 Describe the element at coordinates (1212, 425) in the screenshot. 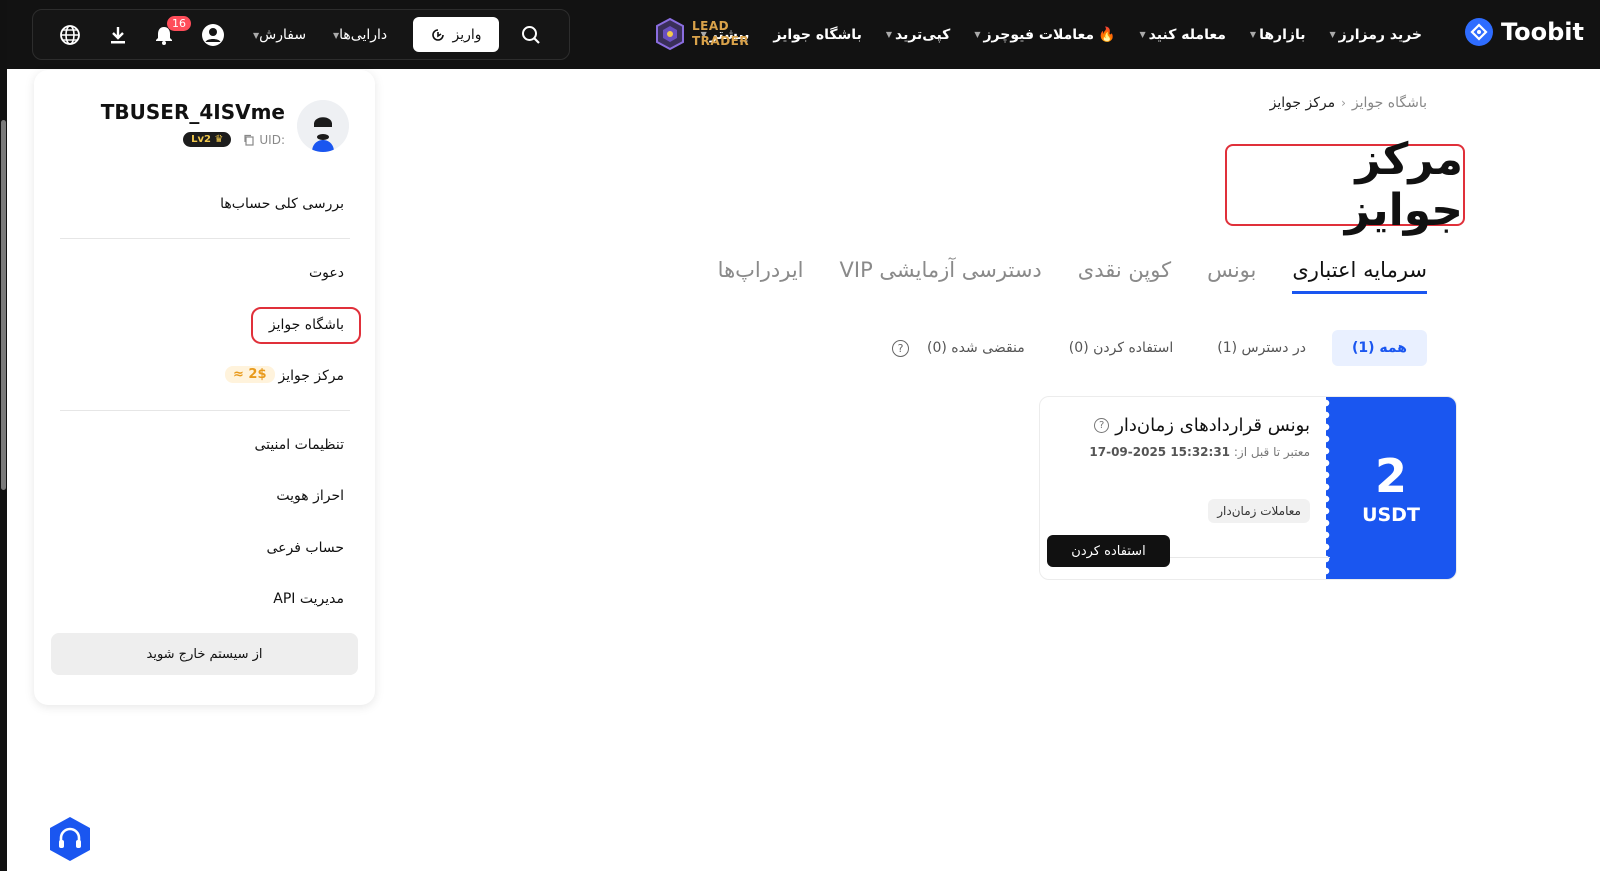

I see `coupon-title-text: بونس قراردادهای زمان‌دار` at that location.